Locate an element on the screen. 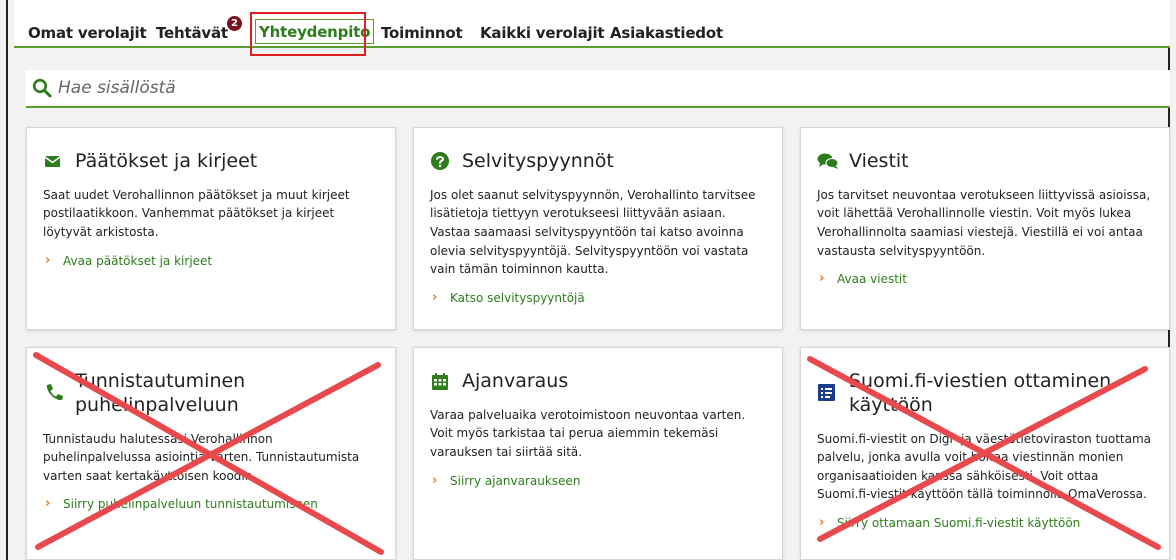 This screenshot has height=560, width=1176. card-link-label: Katso selvityspyyntöjä is located at coordinates (517, 297).